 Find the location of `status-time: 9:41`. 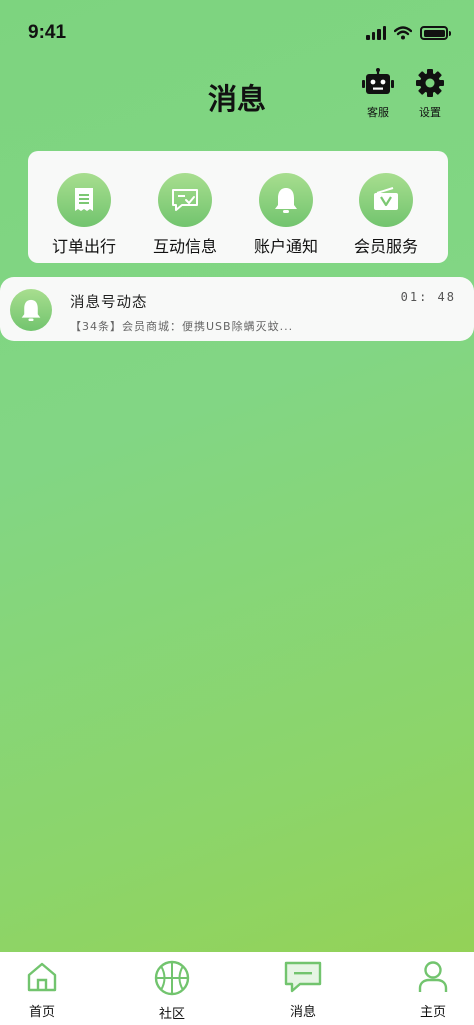

status-time: 9:41 is located at coordinates (47, 32).